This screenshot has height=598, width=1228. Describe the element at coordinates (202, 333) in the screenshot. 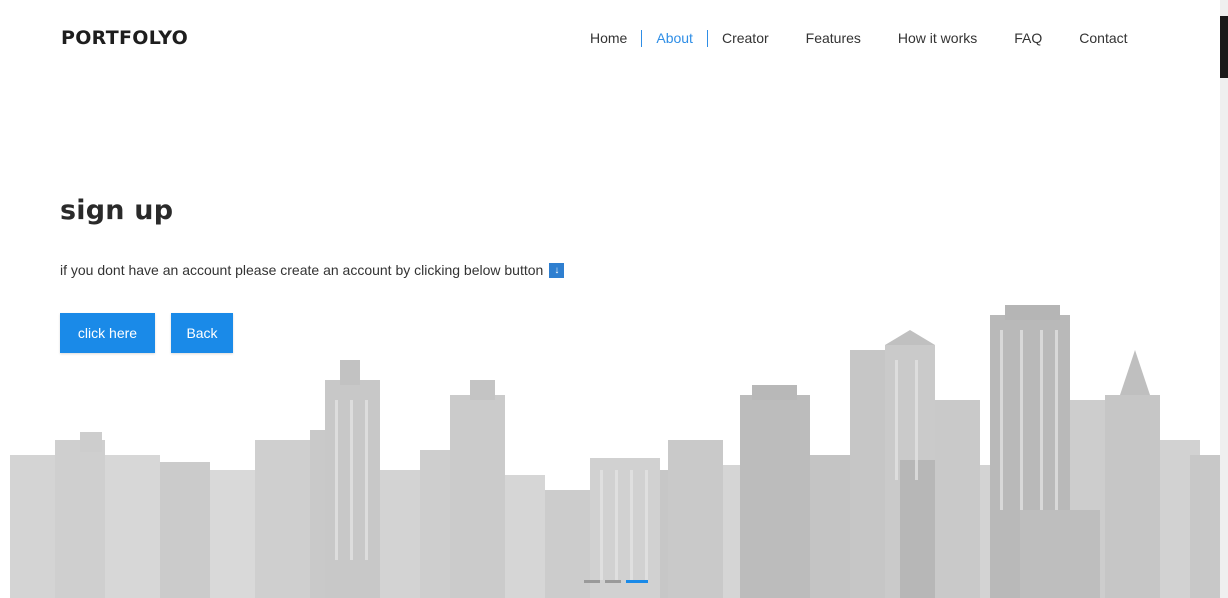

I see `back-button: Back` at that location.